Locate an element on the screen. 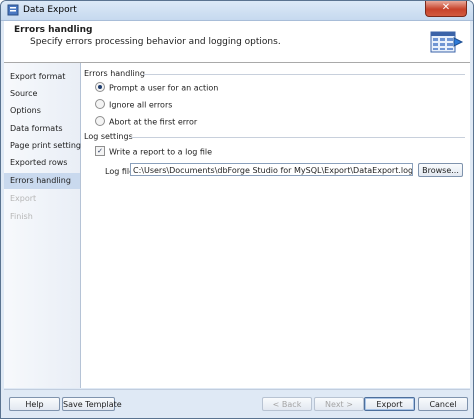 The height and width of the screenshot is (419, 474). log-settings-group-label: Log settings is located at coordinates (108, 136).